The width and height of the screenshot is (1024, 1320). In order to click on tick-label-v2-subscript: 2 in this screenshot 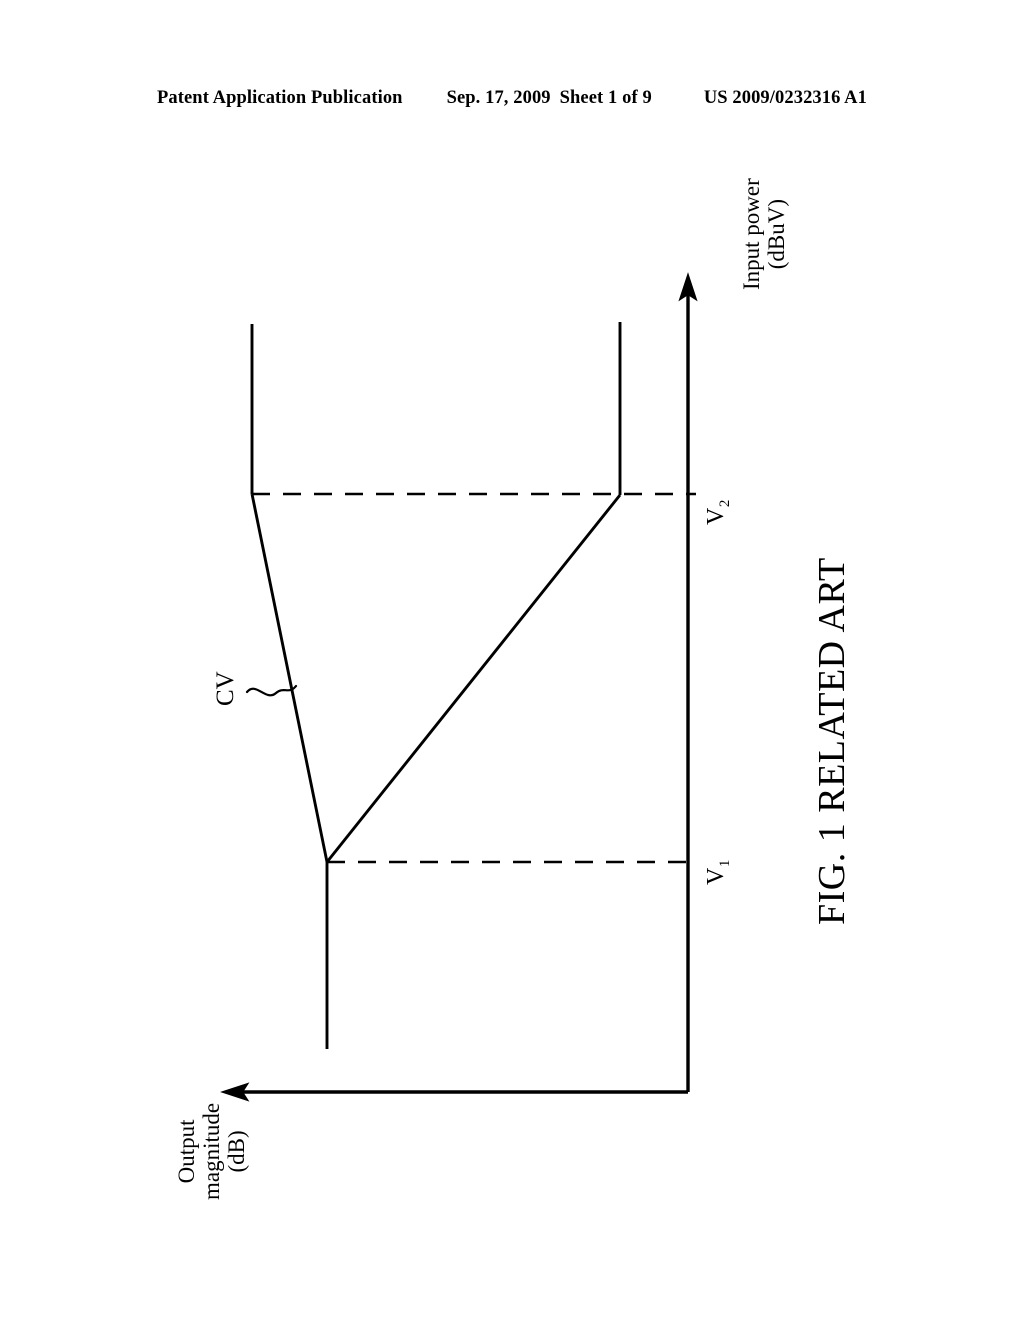, I will do `click(724, 503)`.